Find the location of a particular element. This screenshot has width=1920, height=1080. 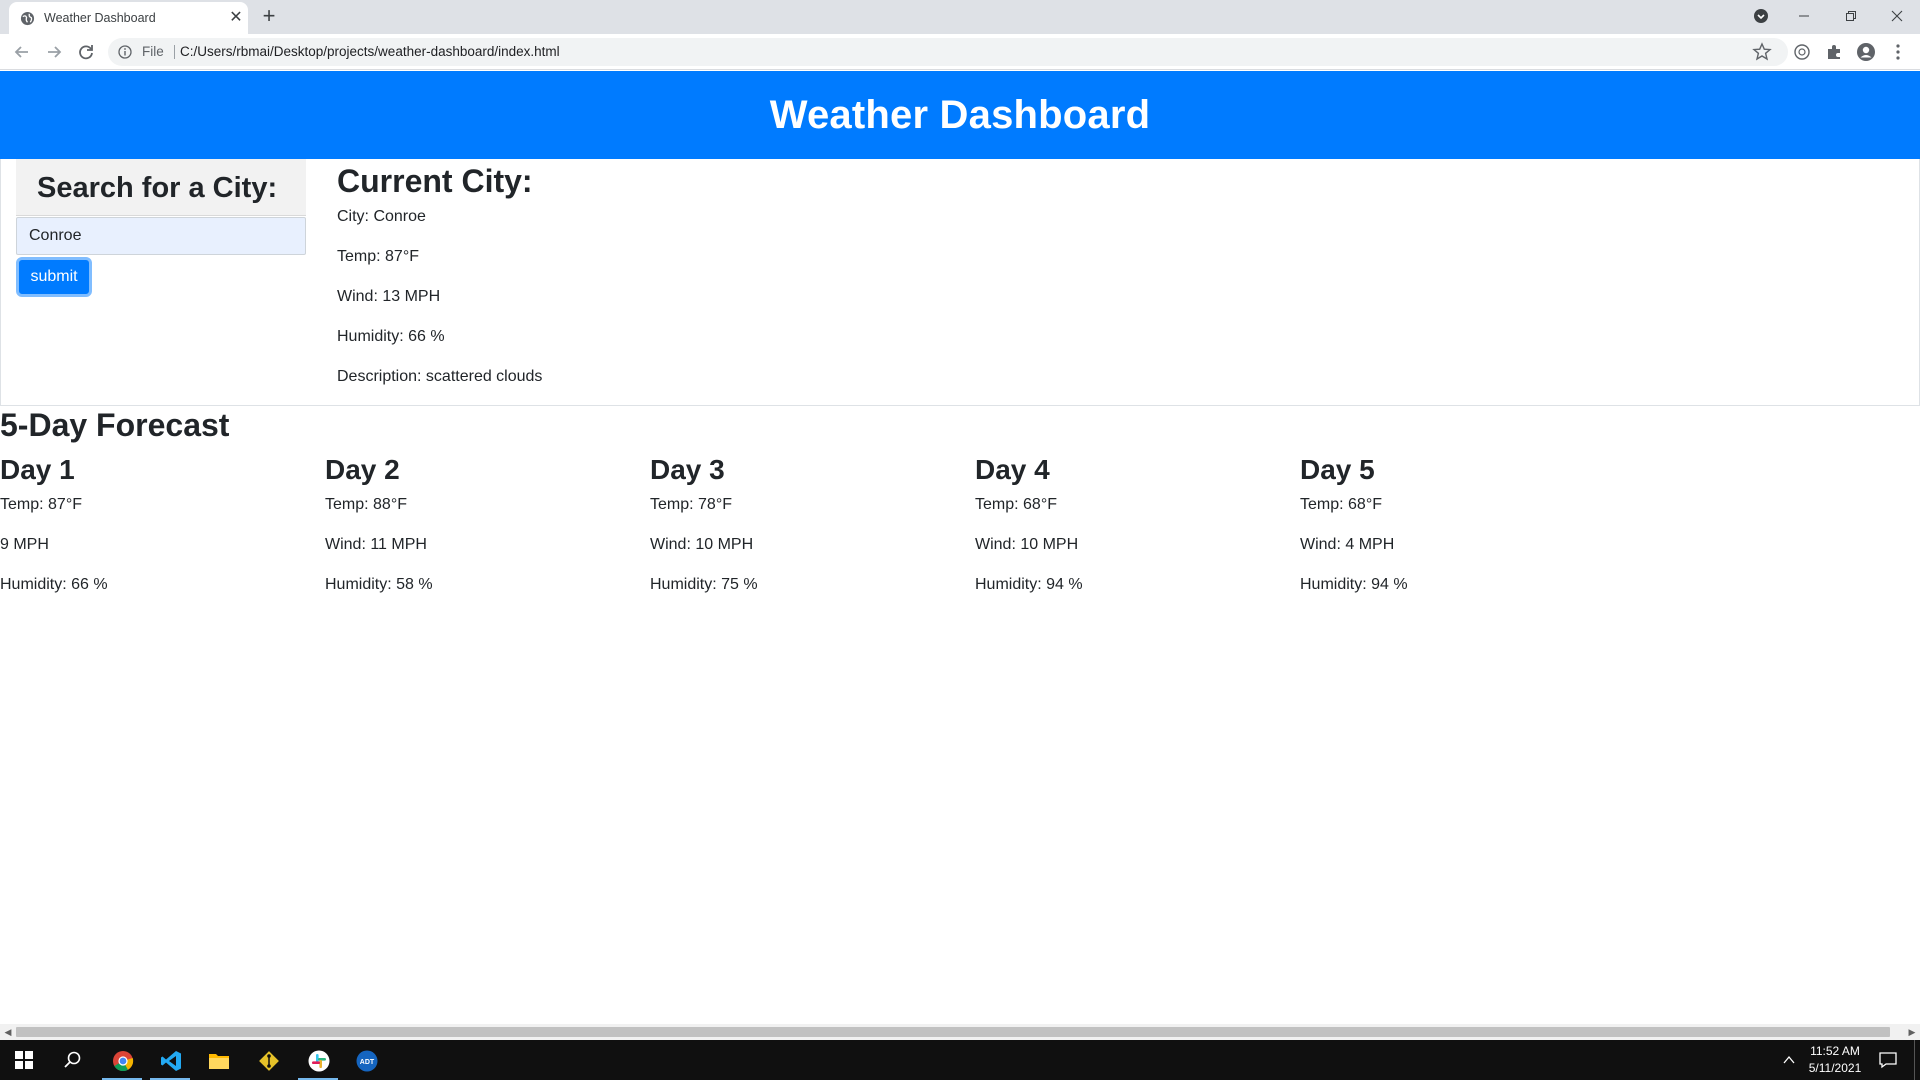

browser-tab: Weather Dashboard ✕ is located at coordinates (128, 18).